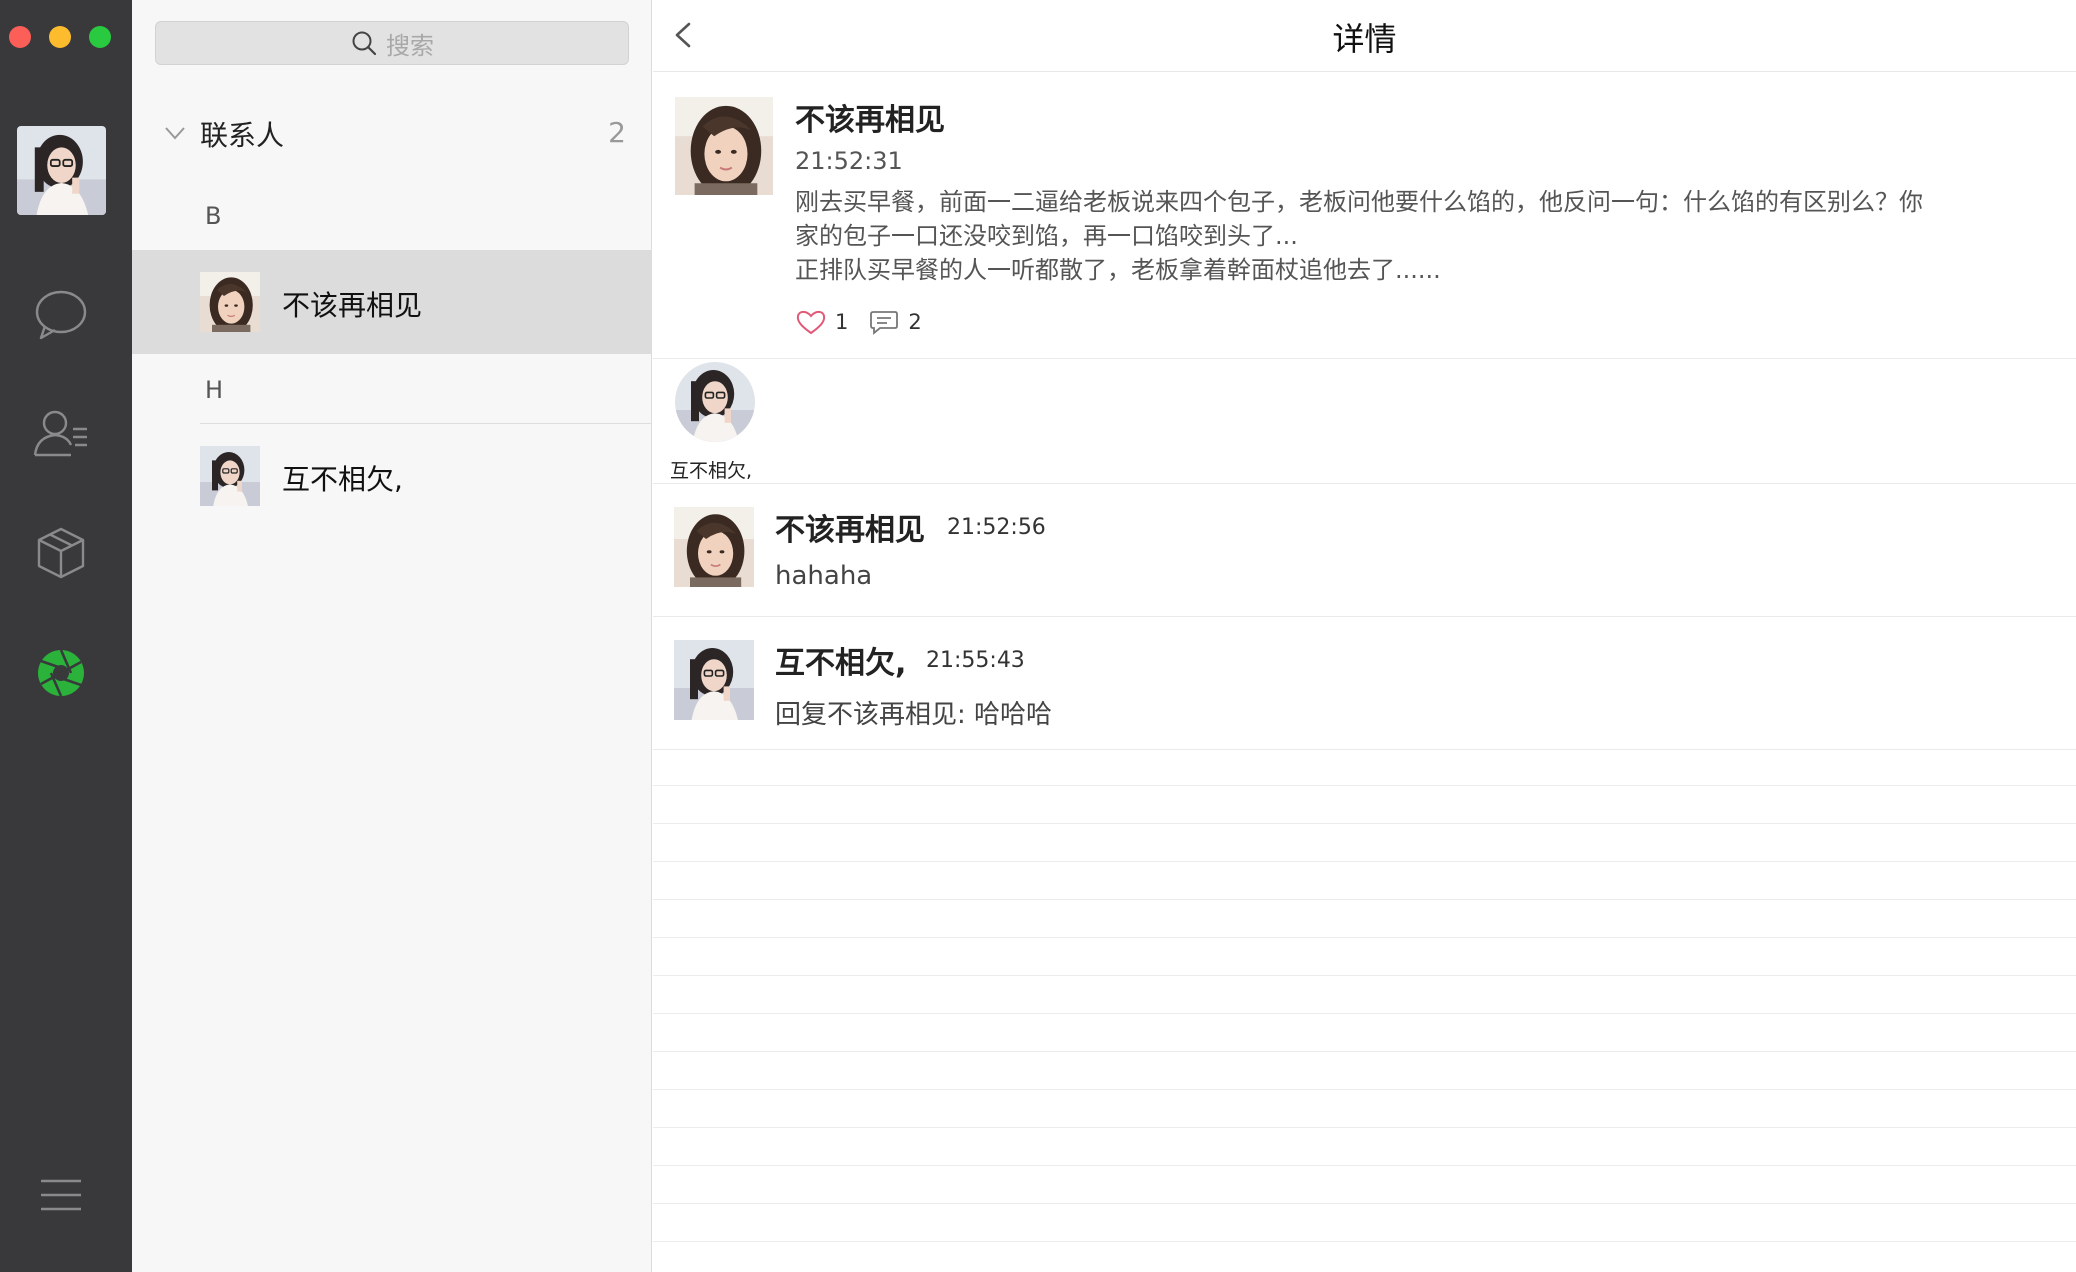  Describe the element at coordinates (914, 715) in the screenshot. I see `comment-text: 回复不该再相见: 哈哈哈` at that location.